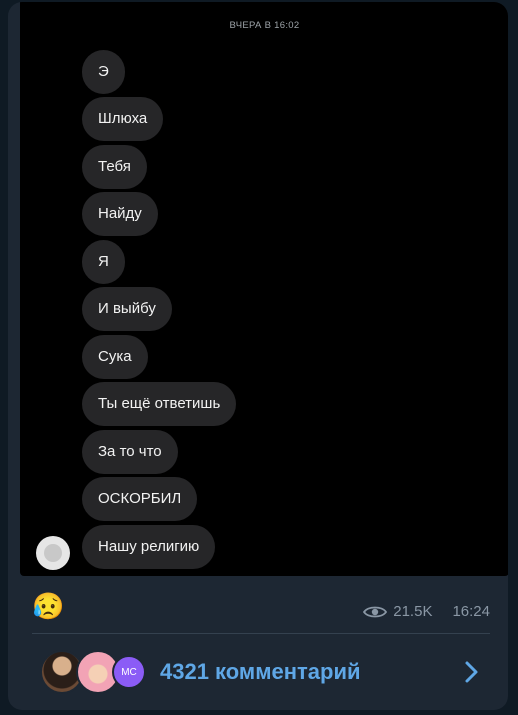 Image resolution: width=518 pixels, height=715 pixels. I want to click on post-meta: 21.5K 16:24, so click(426, 611).